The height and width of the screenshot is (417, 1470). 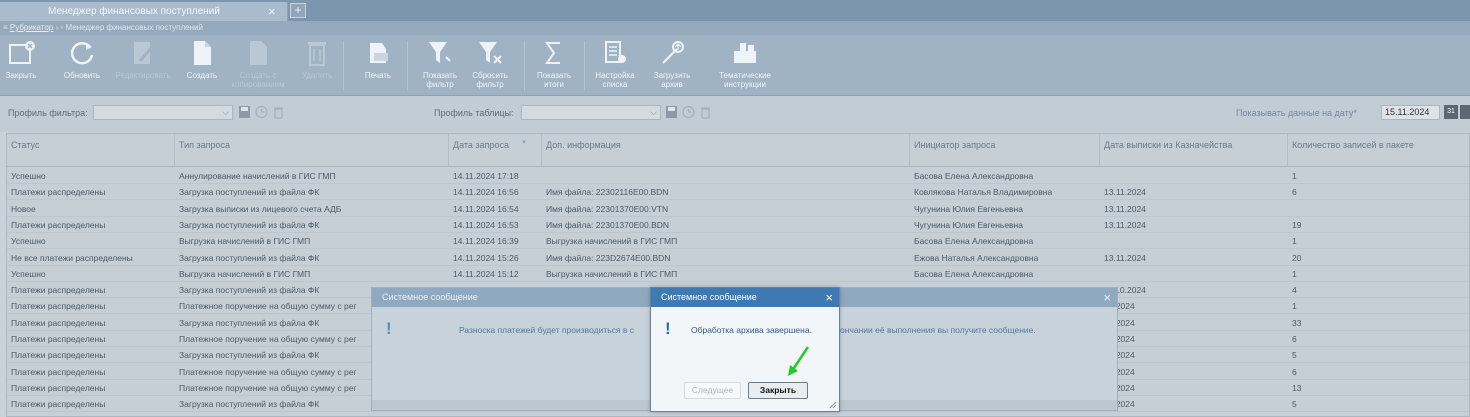 What do you see at coordinates (163, 112) in the screenshot?
I see `filter-profile-select: ⌵` at bounding box center [163, 112].